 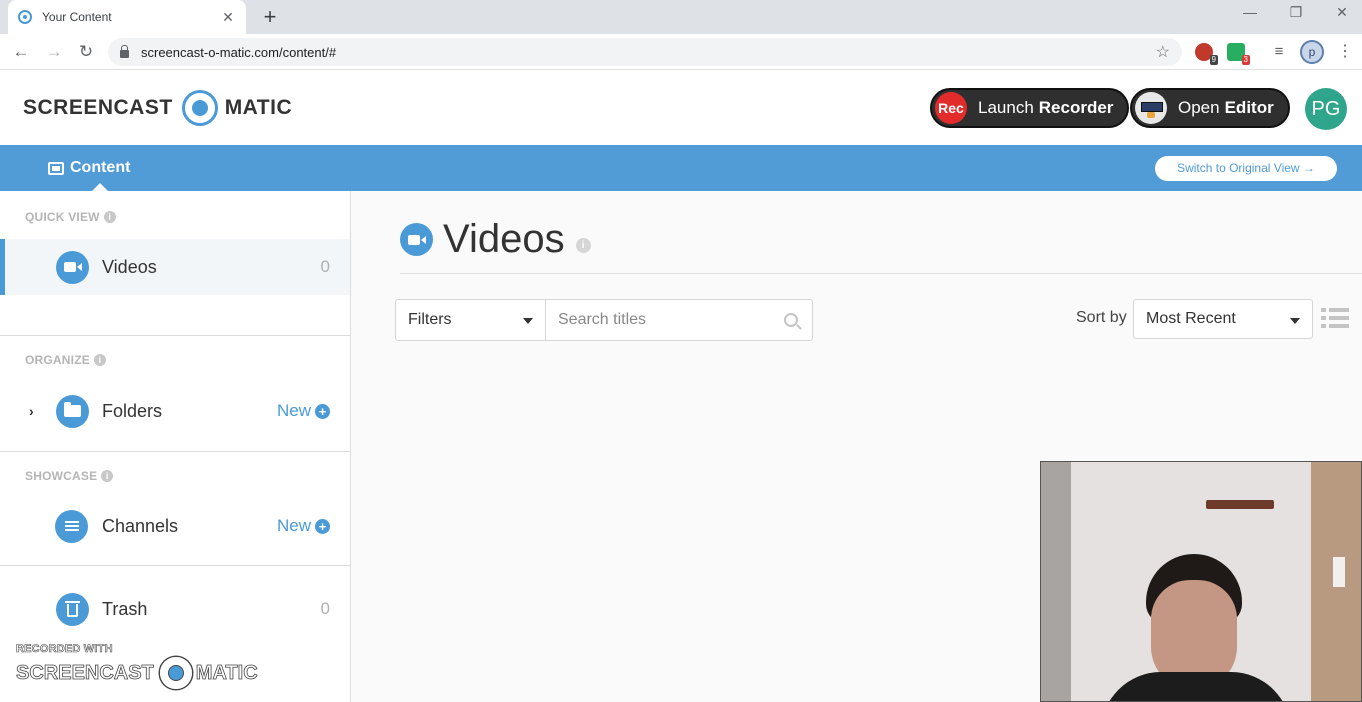 I want to click on profile-avatar: p, so click(x=1312, y=52).